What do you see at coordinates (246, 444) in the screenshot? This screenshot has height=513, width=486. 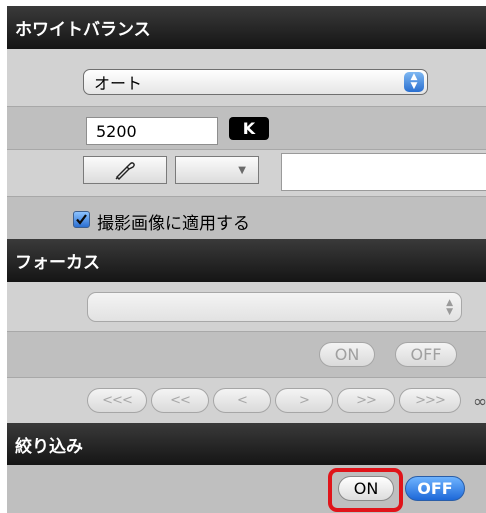 I see `narrow-header: 絞り込み` at bounding box center [246, 444].